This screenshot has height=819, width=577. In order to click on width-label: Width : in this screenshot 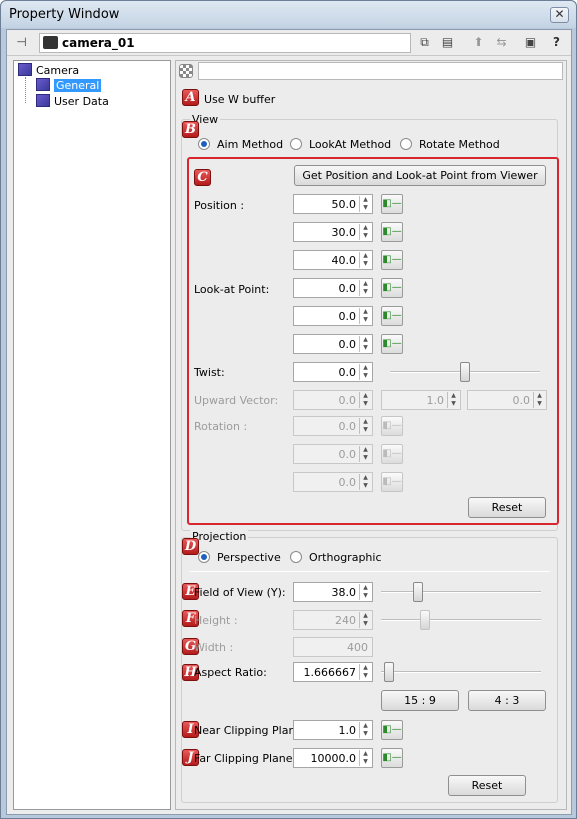, I will do `click(214, 647)`.